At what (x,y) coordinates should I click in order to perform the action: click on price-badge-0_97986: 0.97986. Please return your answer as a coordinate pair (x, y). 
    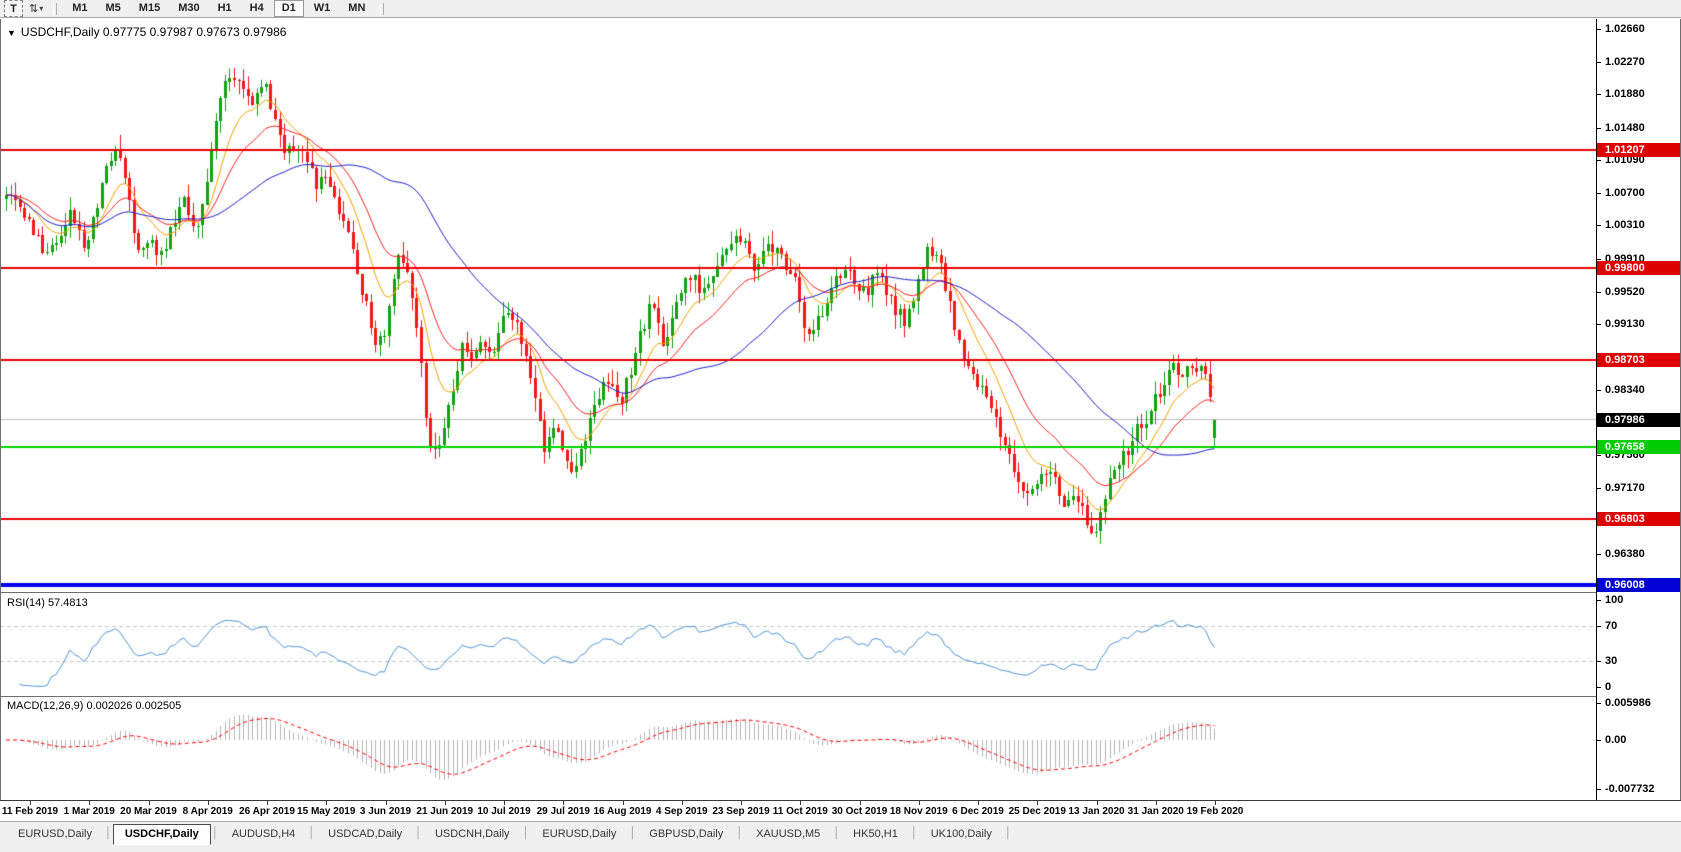
    Looking at the image, I should click on (1639, 419).